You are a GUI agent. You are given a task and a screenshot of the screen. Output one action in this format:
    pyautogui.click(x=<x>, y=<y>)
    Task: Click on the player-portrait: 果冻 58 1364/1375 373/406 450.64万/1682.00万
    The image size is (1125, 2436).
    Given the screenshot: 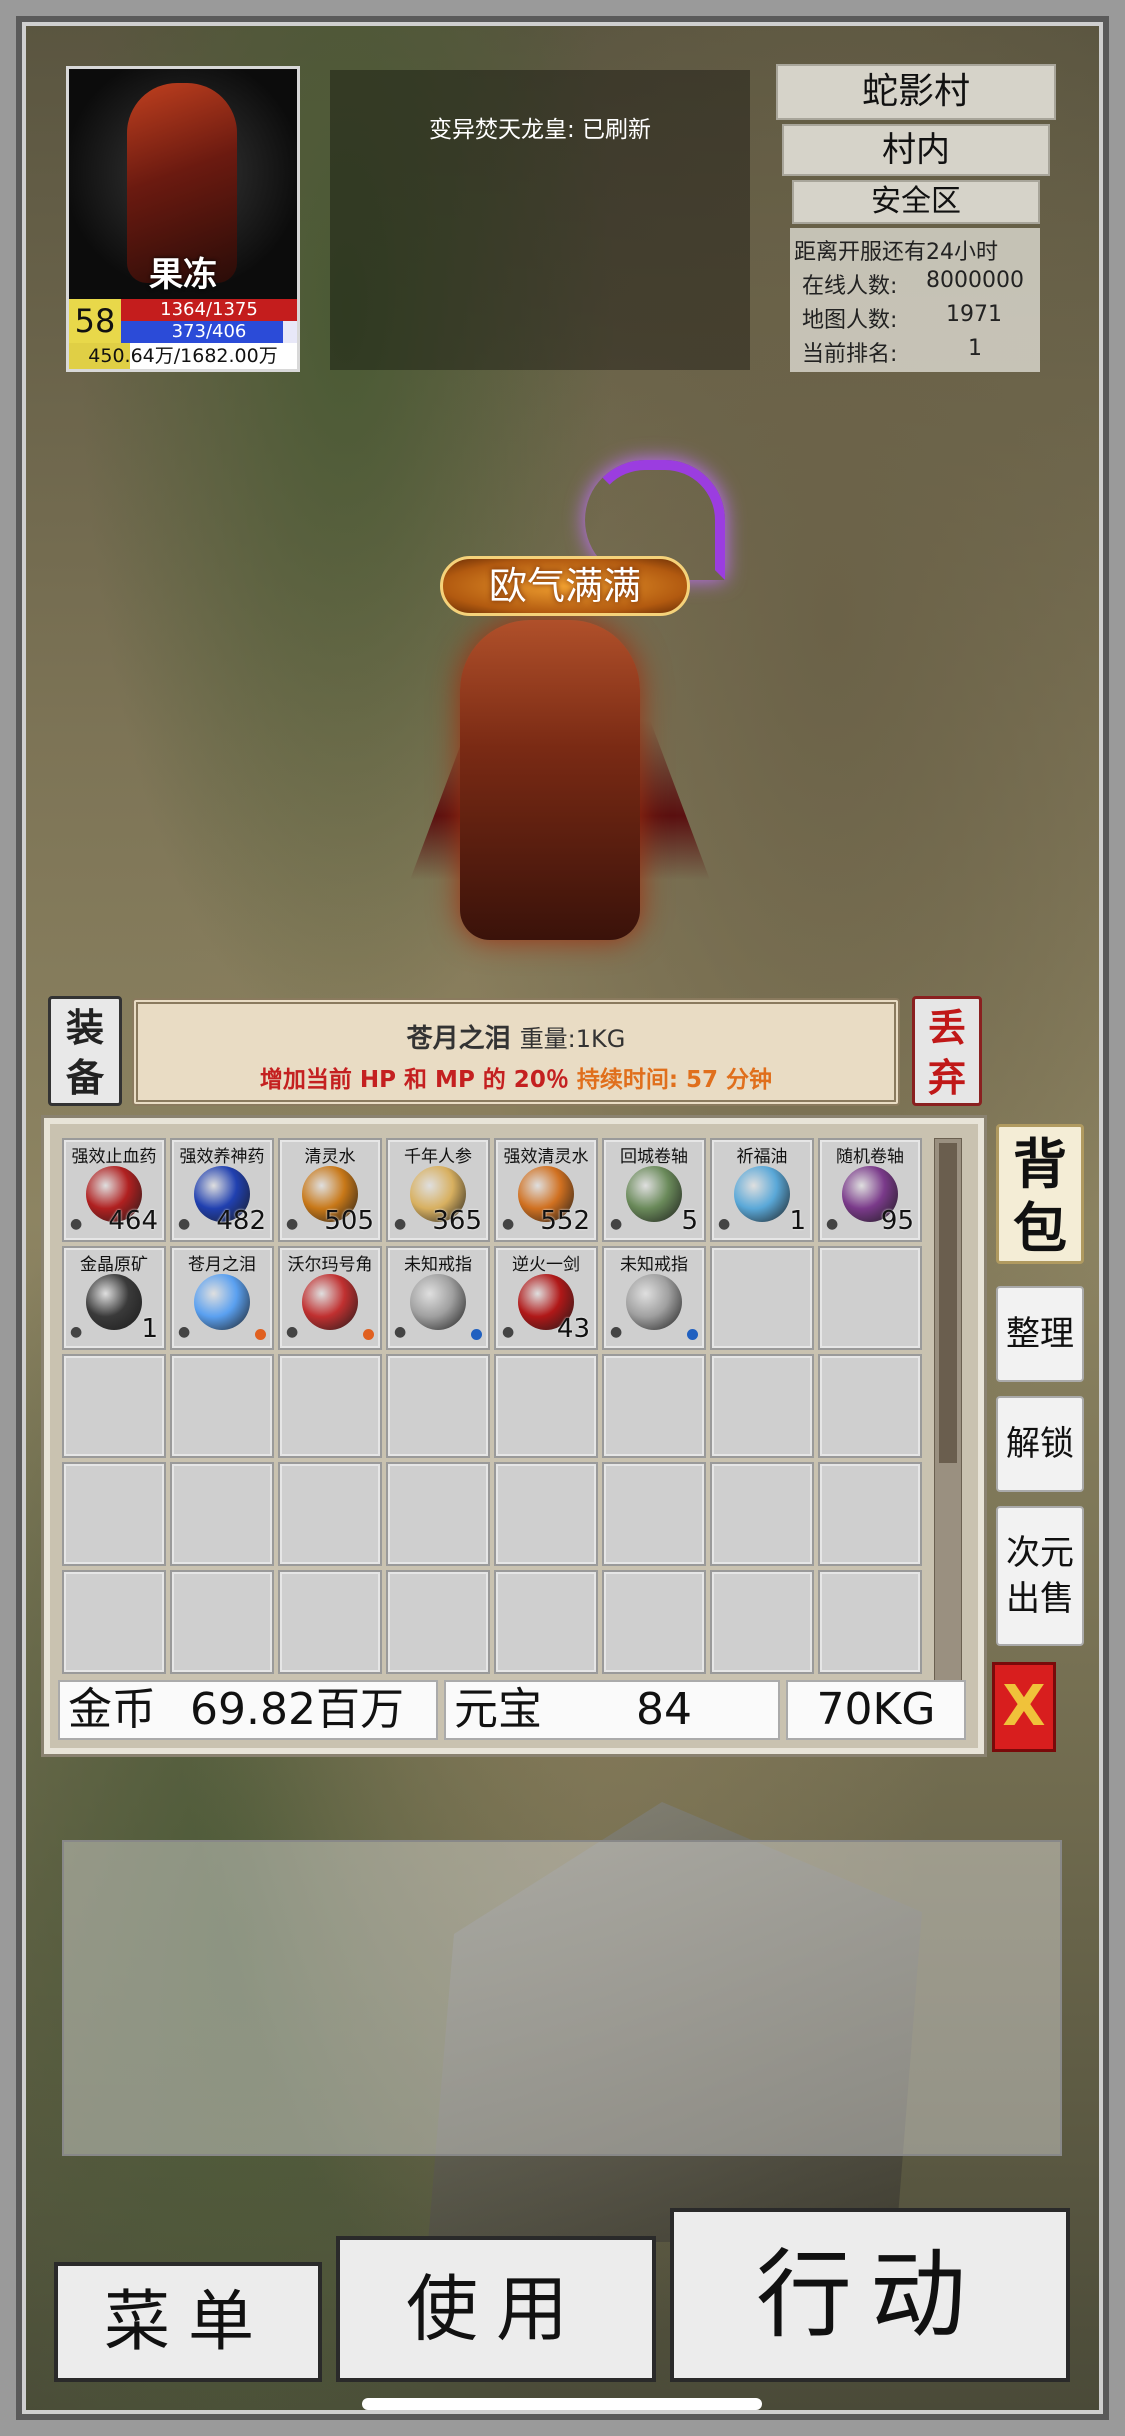 What is the action you would take?
    pyautogui.click(x=183, y=219)
    